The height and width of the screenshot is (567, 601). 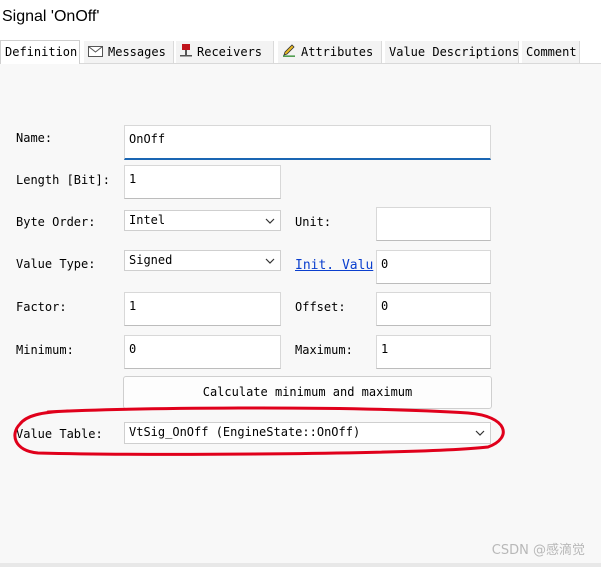 I want to click on tab-comment: Comment, so click(x=551, y=52).